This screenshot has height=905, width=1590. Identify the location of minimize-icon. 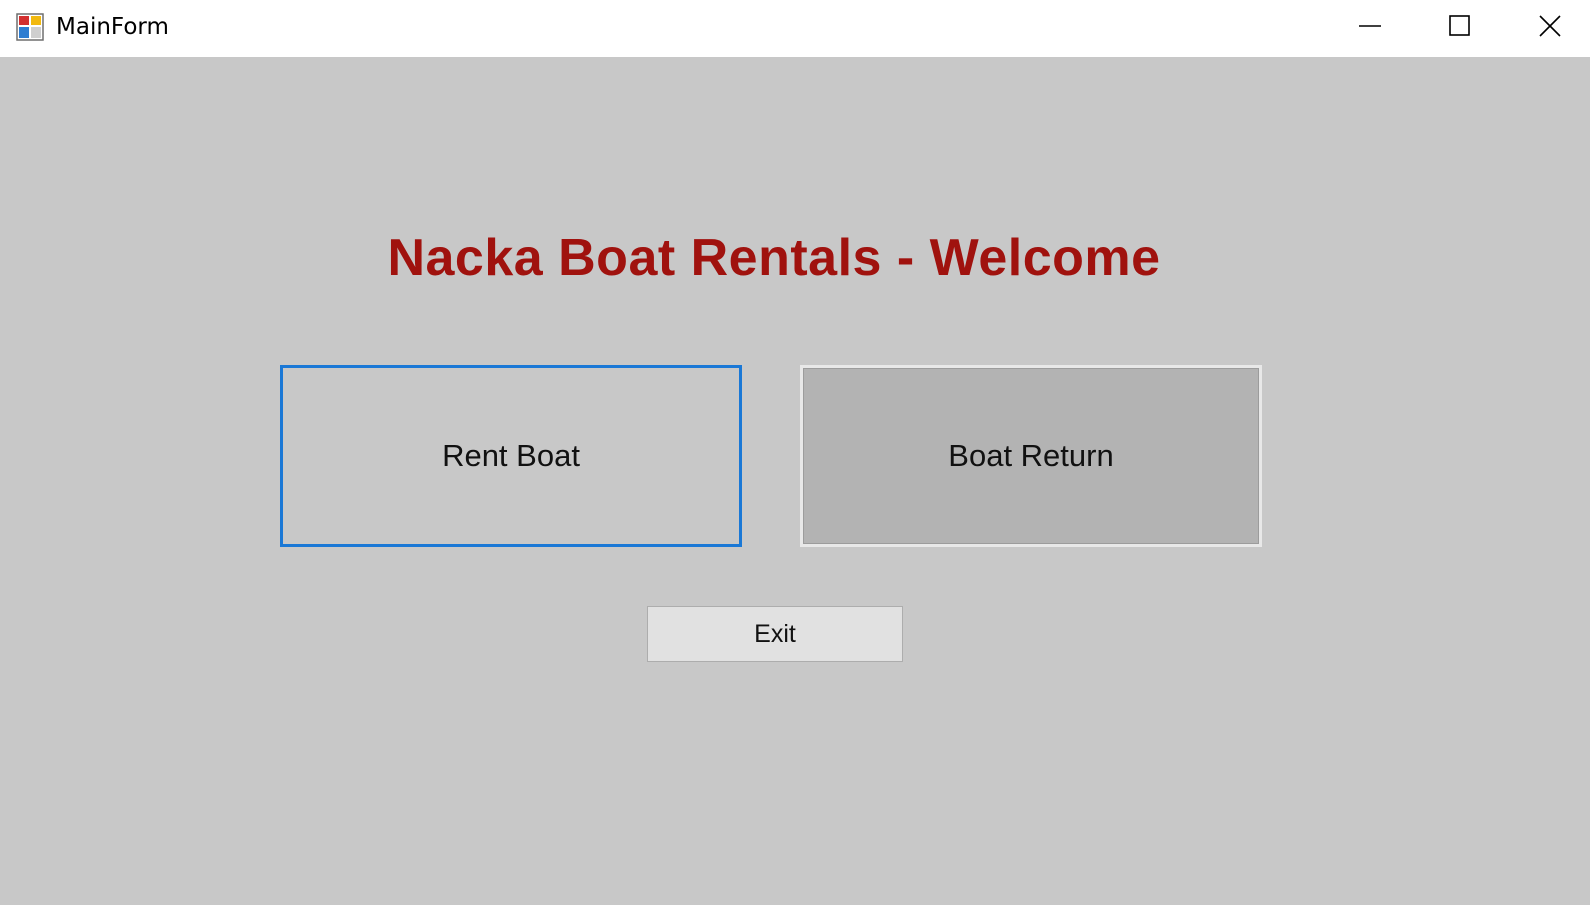
(1370, 26).